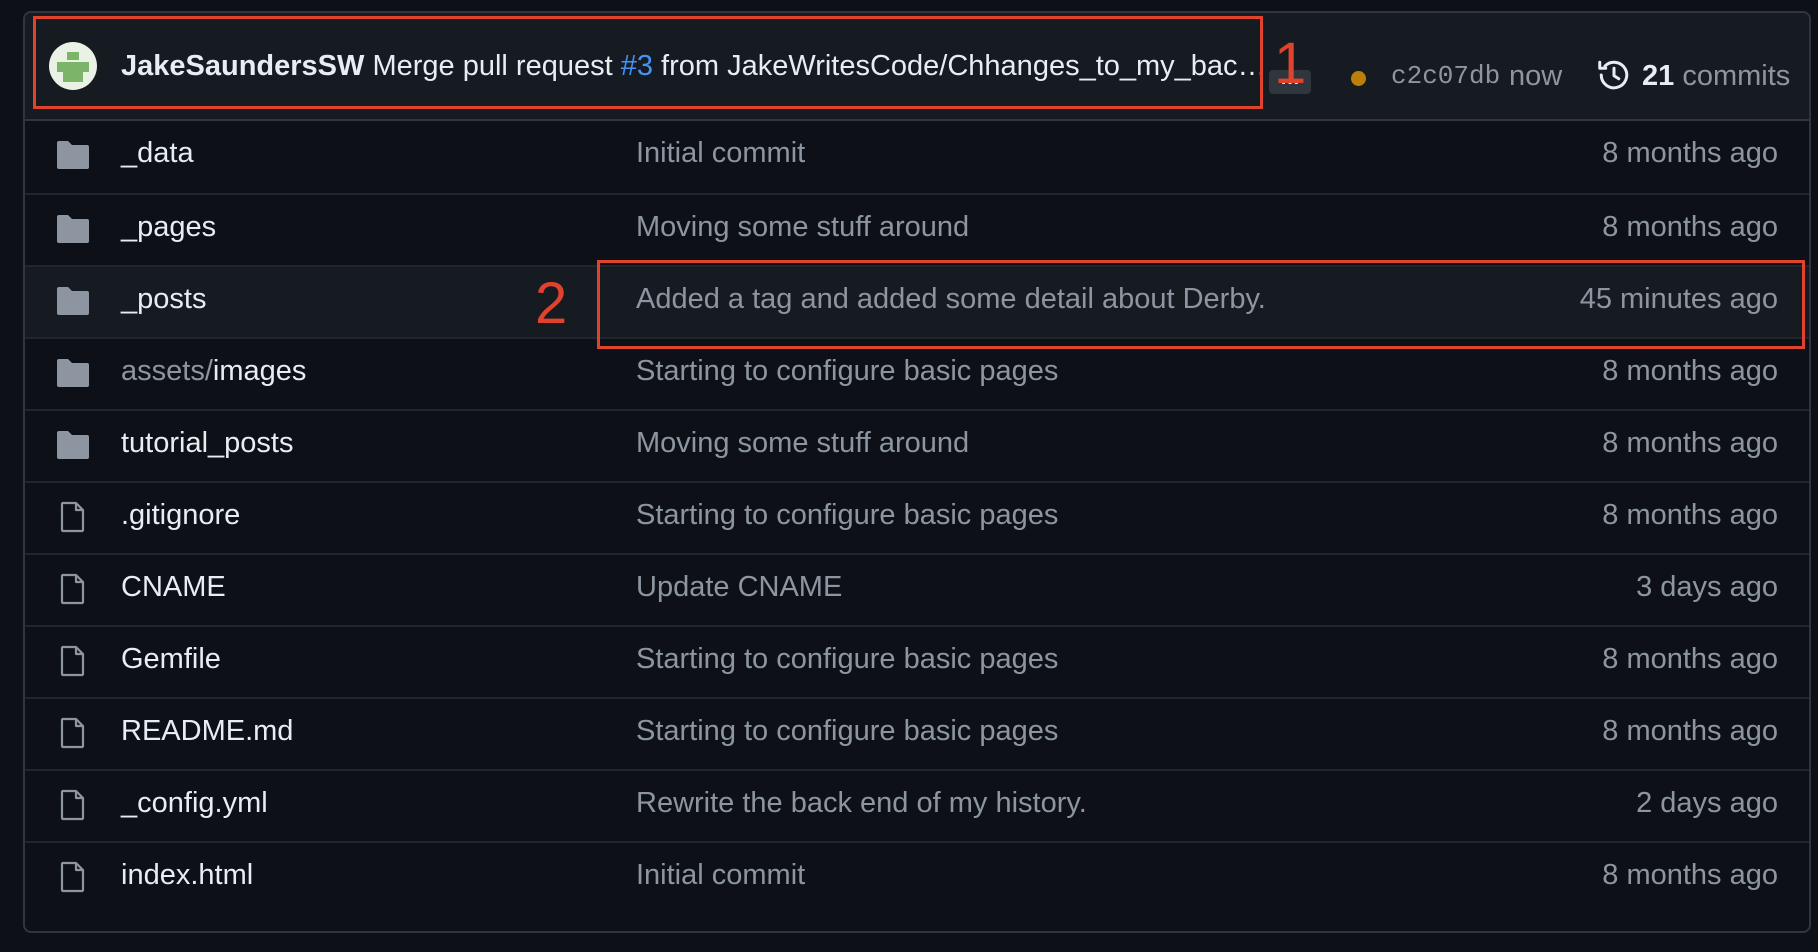 The image size is (1818, 952). Describe the element at coordinates (917, 877) in the screenshot. I see `file-row: index.html Initial commit 8 months ago` at that location.